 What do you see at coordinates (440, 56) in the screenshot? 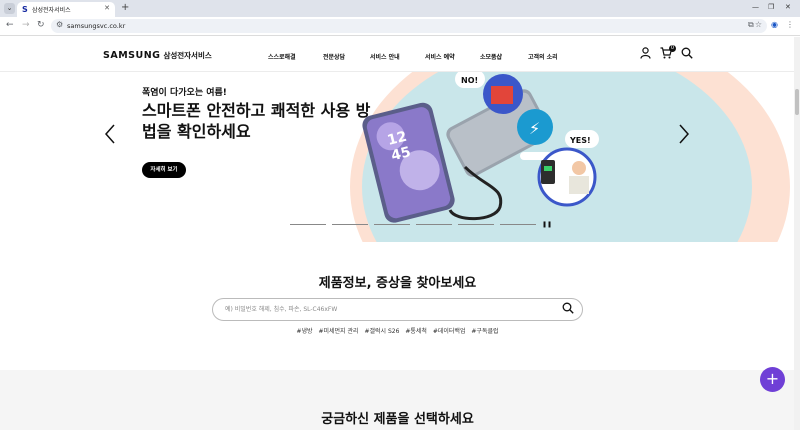
I see `nav-service-reserve: 서비스 예약` at bounding box center [440, 56].